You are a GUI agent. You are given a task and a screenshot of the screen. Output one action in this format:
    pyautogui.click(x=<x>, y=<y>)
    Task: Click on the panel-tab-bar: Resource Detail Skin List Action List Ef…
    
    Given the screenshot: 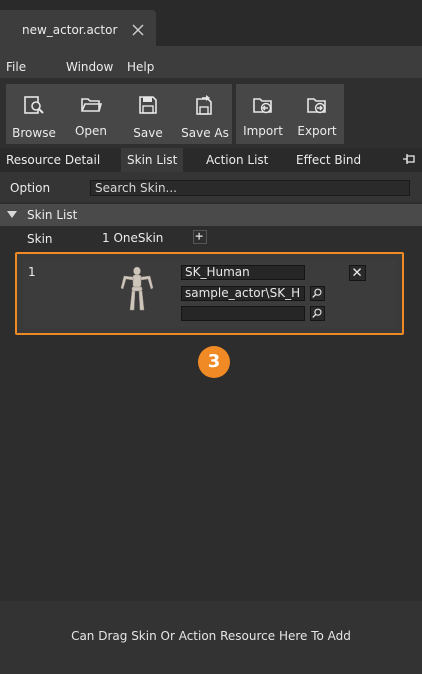 What is the action you would take?
    pyautogui.click(x=211, y=160)
    